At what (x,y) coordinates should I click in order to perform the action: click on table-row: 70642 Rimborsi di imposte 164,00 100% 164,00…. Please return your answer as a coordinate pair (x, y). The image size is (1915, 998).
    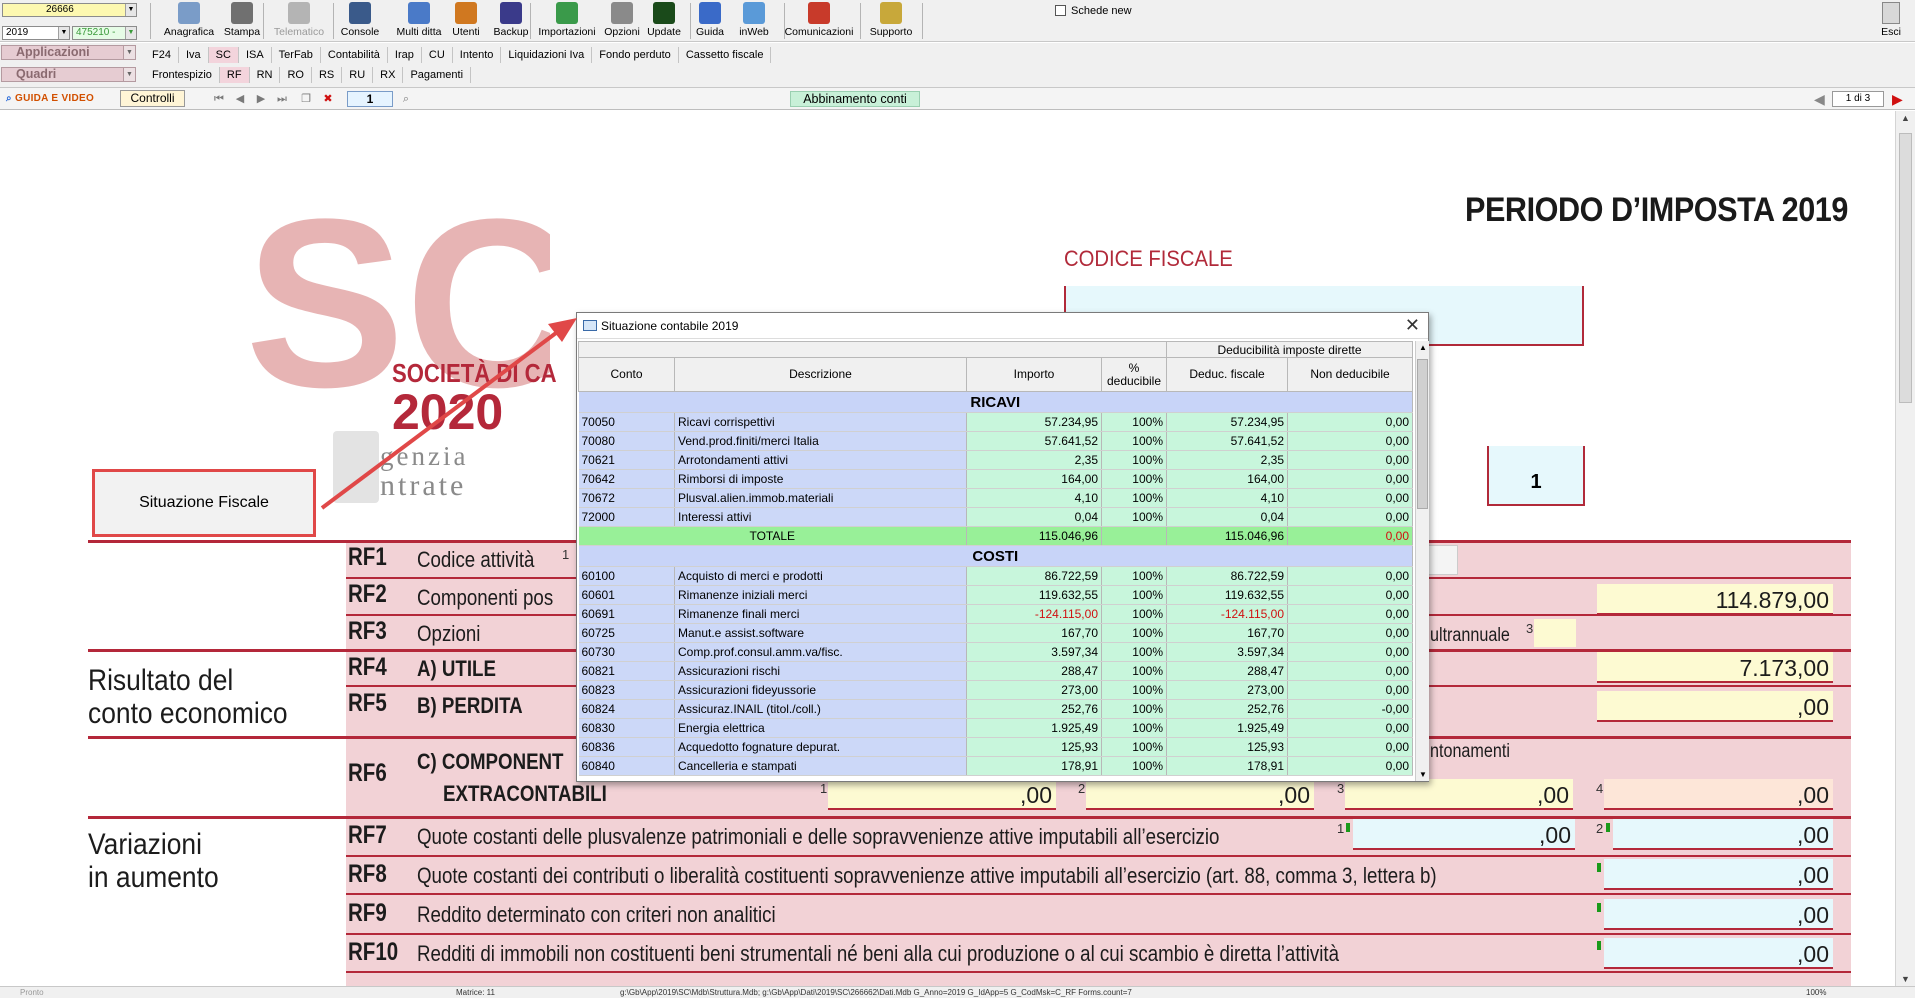
    Looking at the image, I should click on (996, 479).